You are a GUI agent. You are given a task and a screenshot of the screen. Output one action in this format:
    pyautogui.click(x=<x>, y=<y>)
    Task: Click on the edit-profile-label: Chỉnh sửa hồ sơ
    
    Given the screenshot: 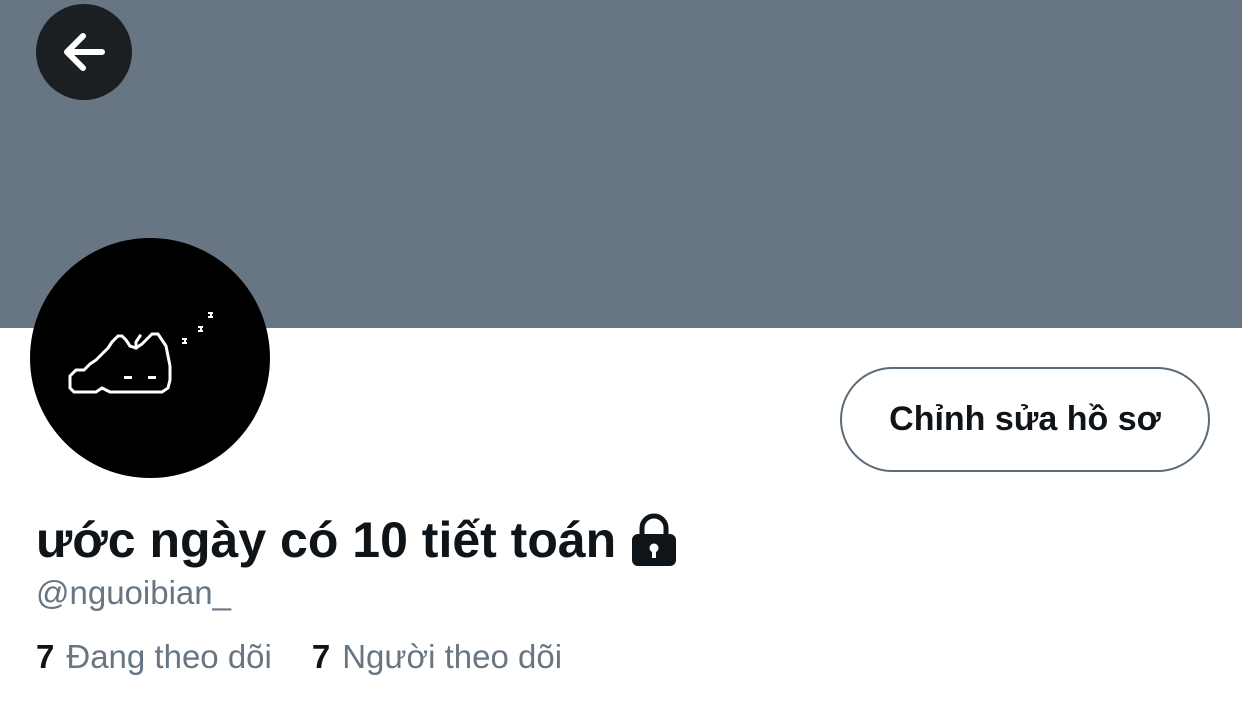 What is the action you would take?
    pyautogui.click(x=1025, y=419)
    